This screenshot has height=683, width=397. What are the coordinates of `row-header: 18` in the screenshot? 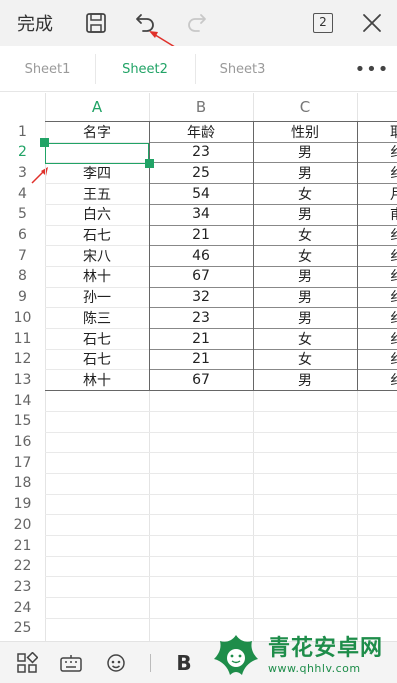 It's located at (22, 483).